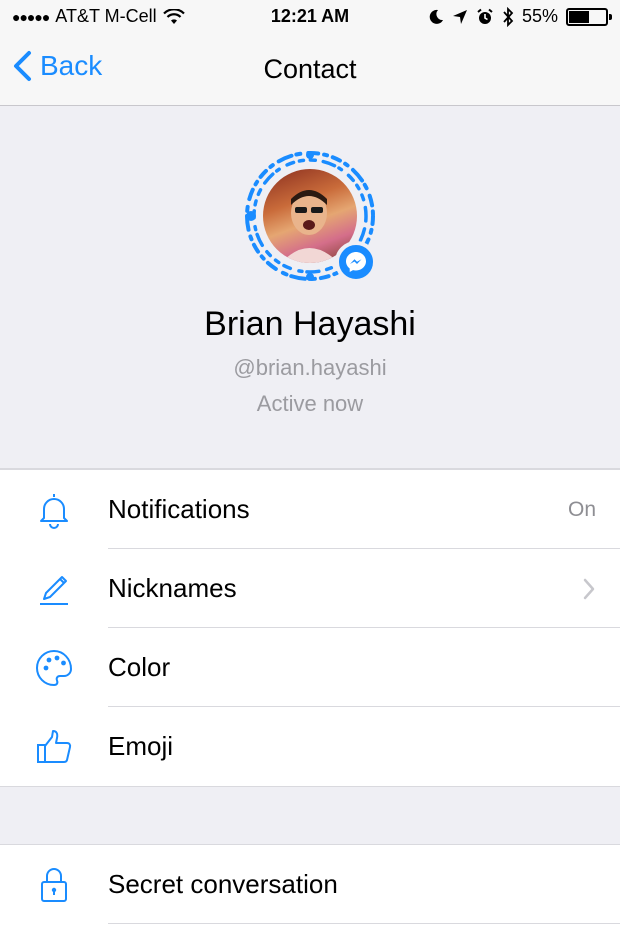  What do you see at coordinates (54, 511) in the screenshot?
I see `bell-icon` at bounding box center [54, 511].